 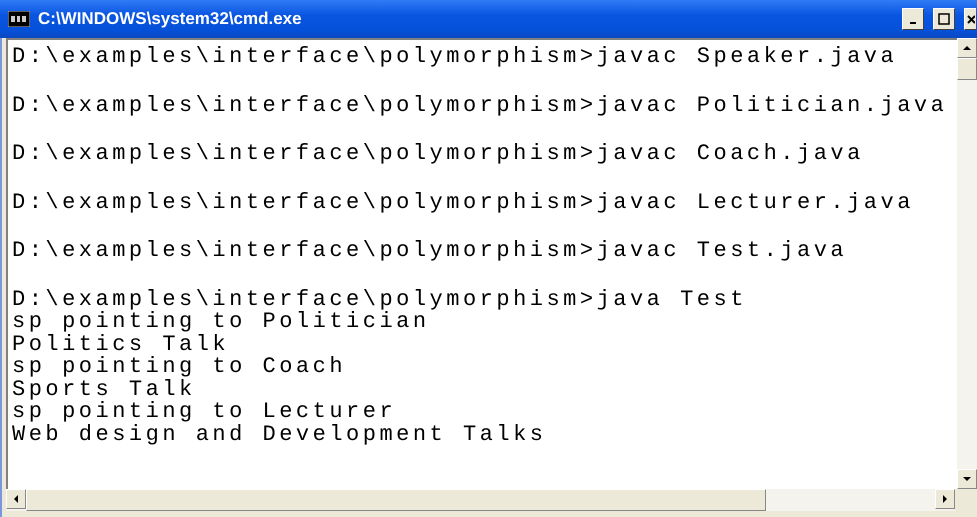 I want to click on horizontal-scrollbar, so click(x=480, y=500).